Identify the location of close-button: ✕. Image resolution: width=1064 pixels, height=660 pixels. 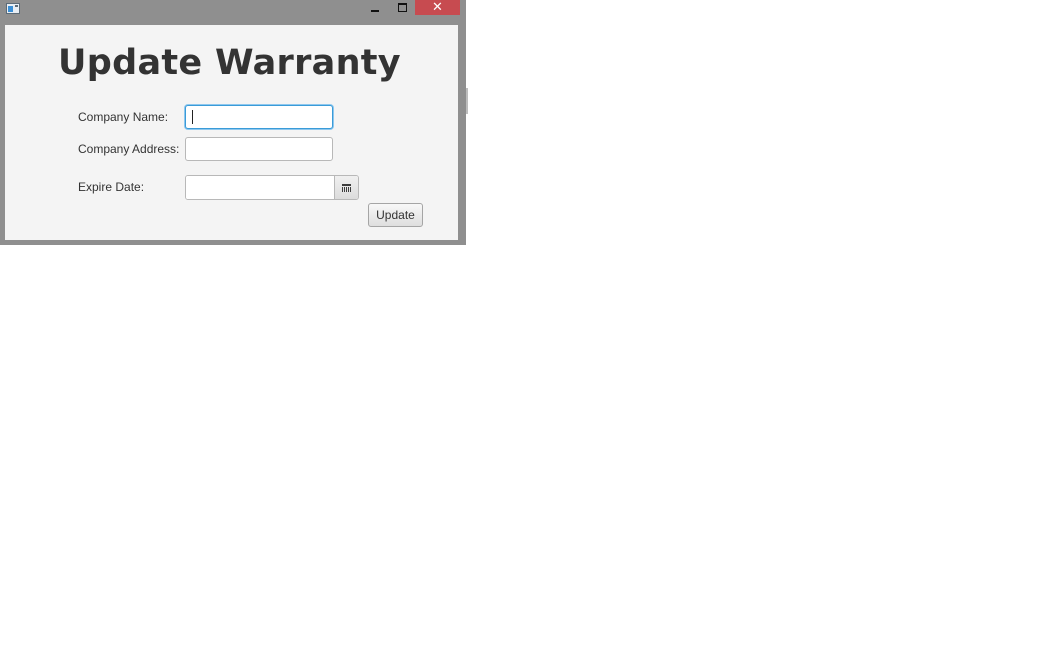
(437, 7).